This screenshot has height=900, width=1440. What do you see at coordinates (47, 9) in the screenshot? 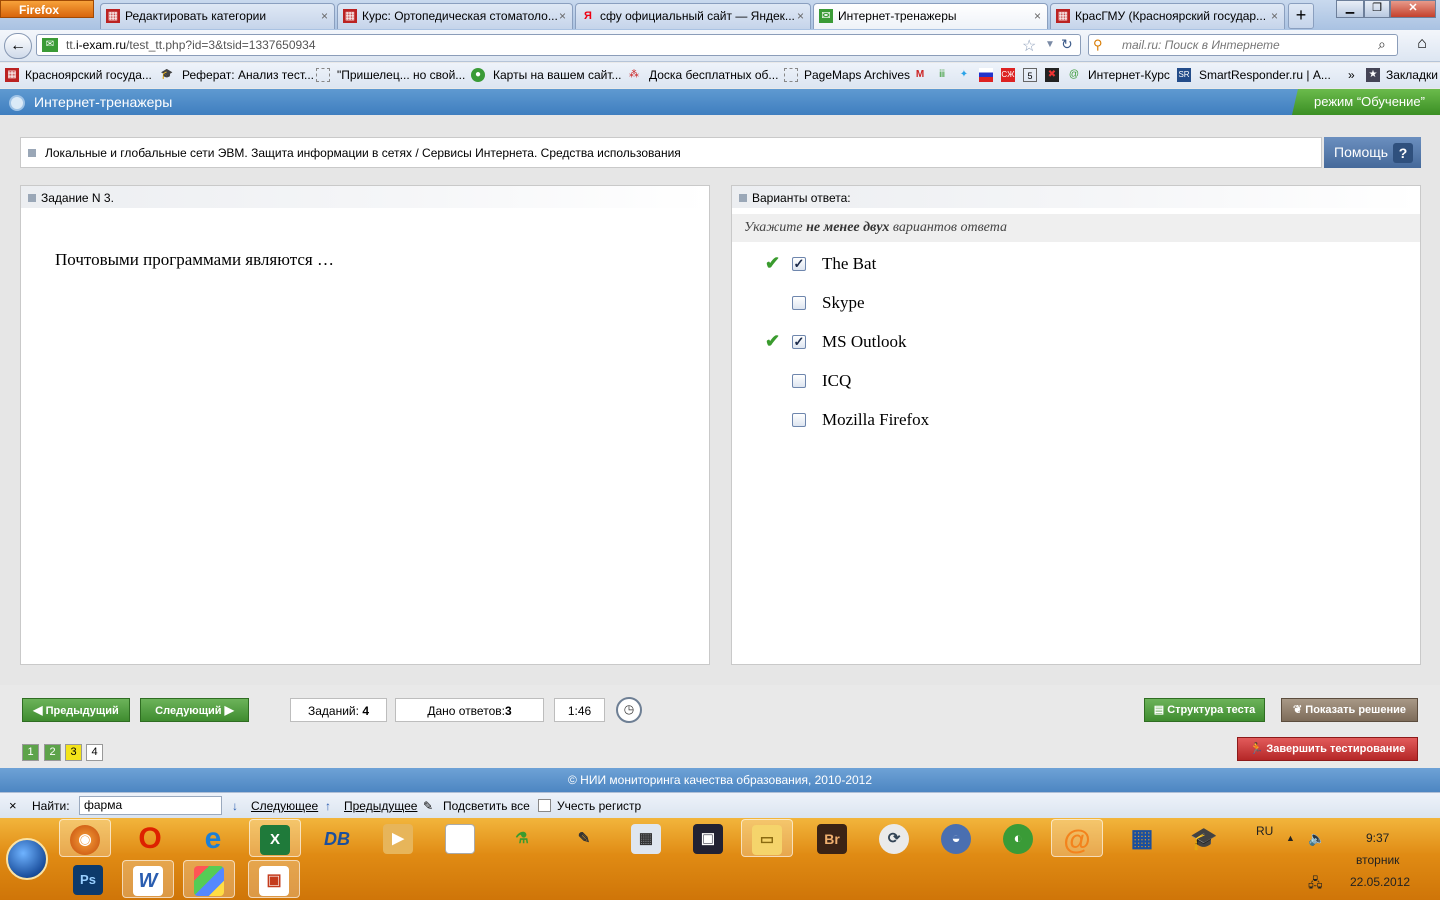
I see `firefox-menu-button: Firefox` at bounding box center [47, 9].